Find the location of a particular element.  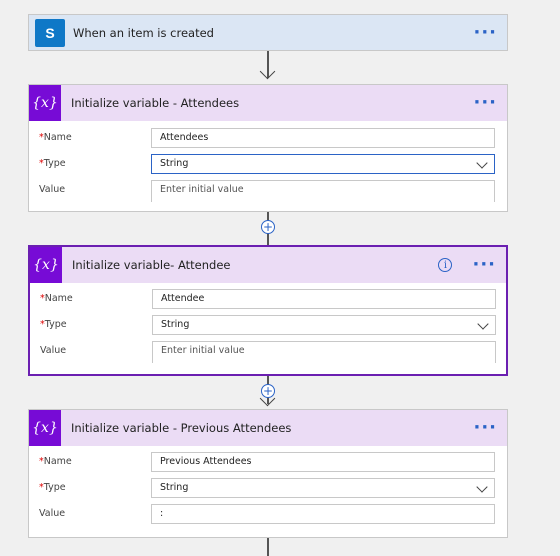

info-icon: i is located at coordinates (445, 265).